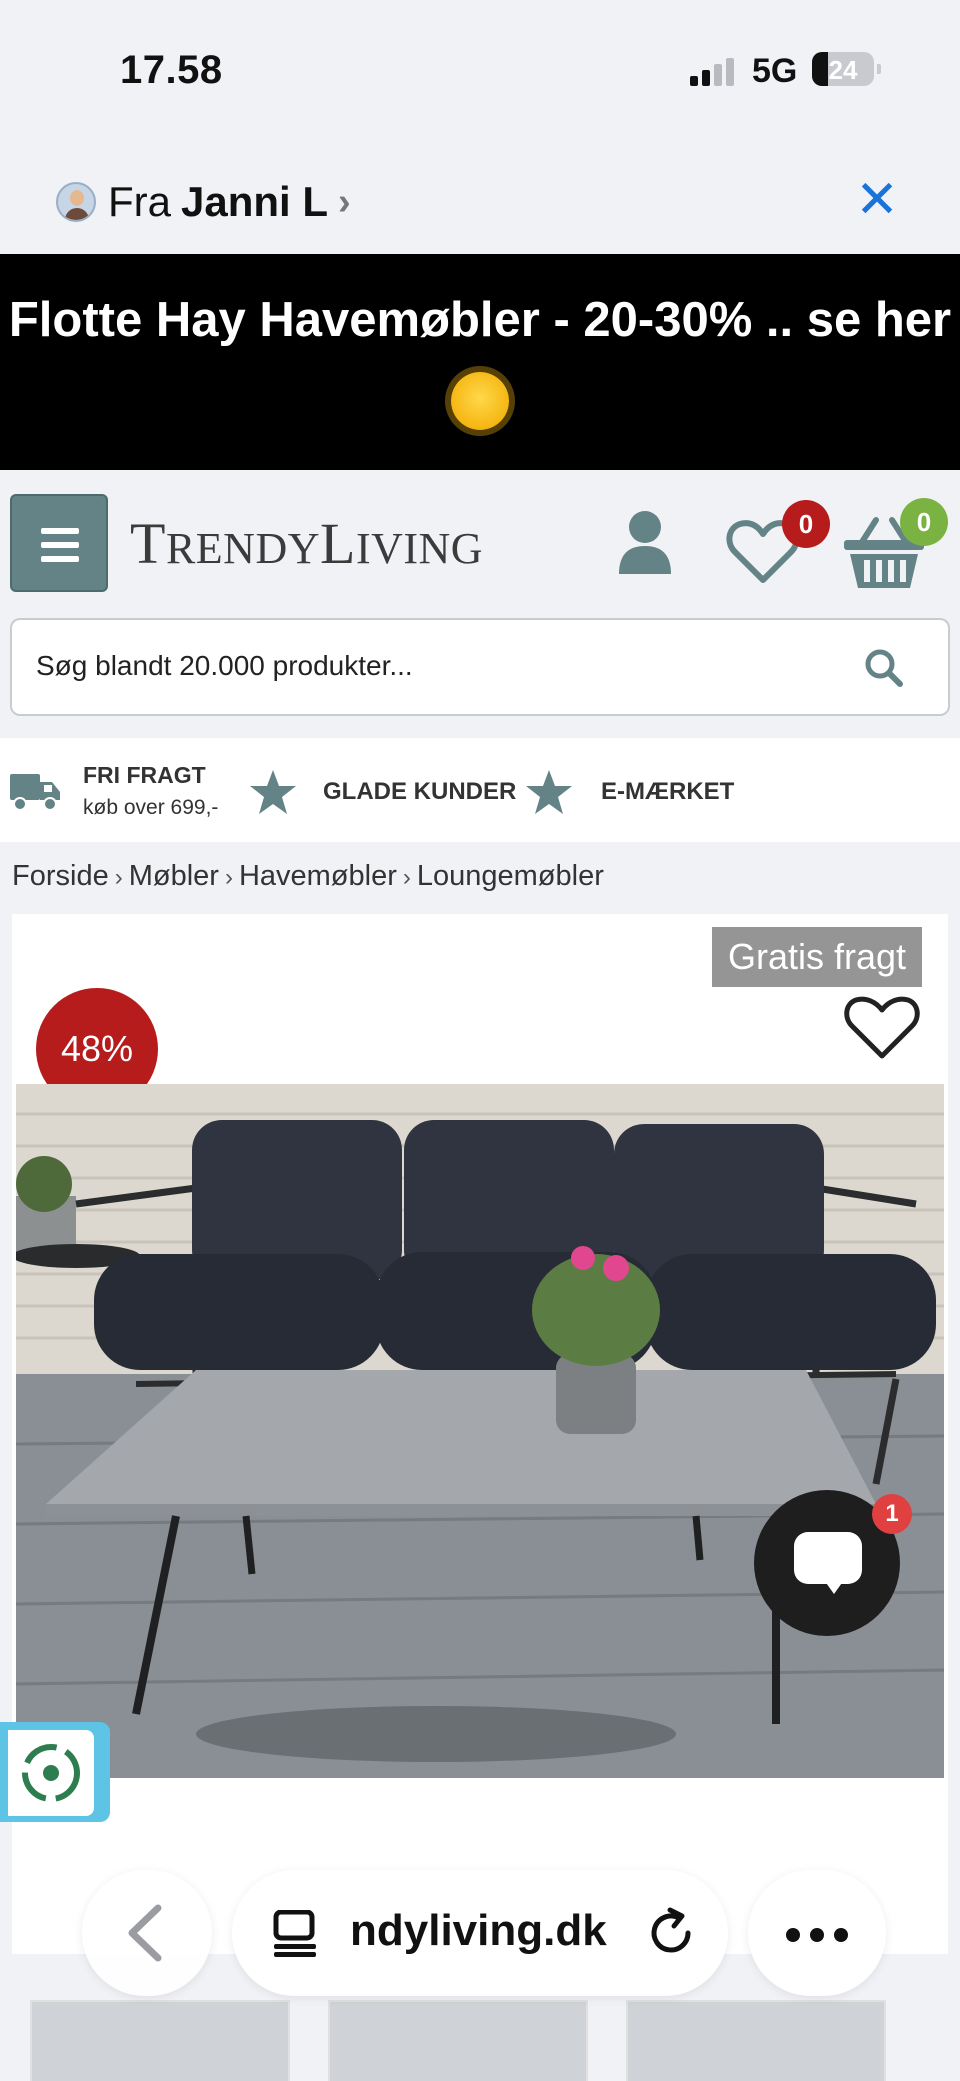 This screenshot has height=2081, width=960. What do you see at coordinates (480, 70) in the screenshot?
I see `status-bar: 17.58 5G 24` at bounding box center [480, 70].